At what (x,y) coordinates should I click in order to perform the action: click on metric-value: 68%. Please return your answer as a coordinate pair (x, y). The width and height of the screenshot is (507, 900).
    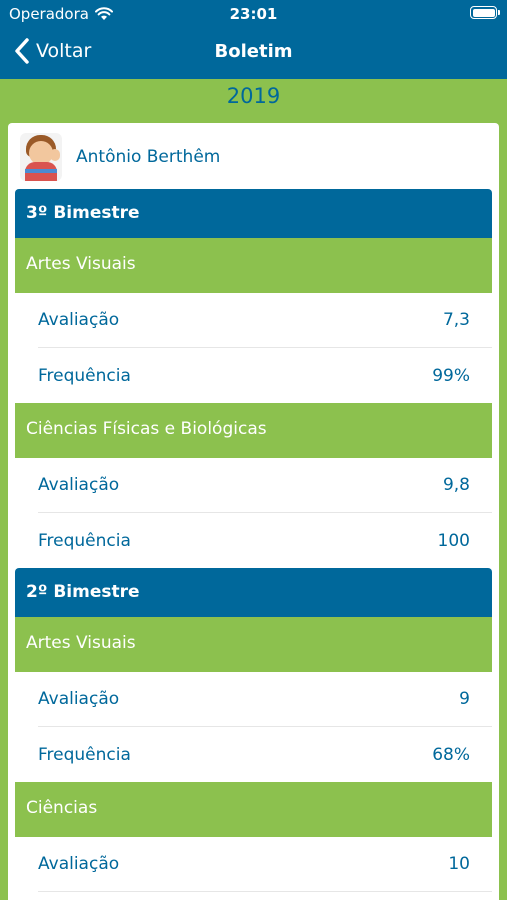
    Looking at the image, I should click on (451, 754).